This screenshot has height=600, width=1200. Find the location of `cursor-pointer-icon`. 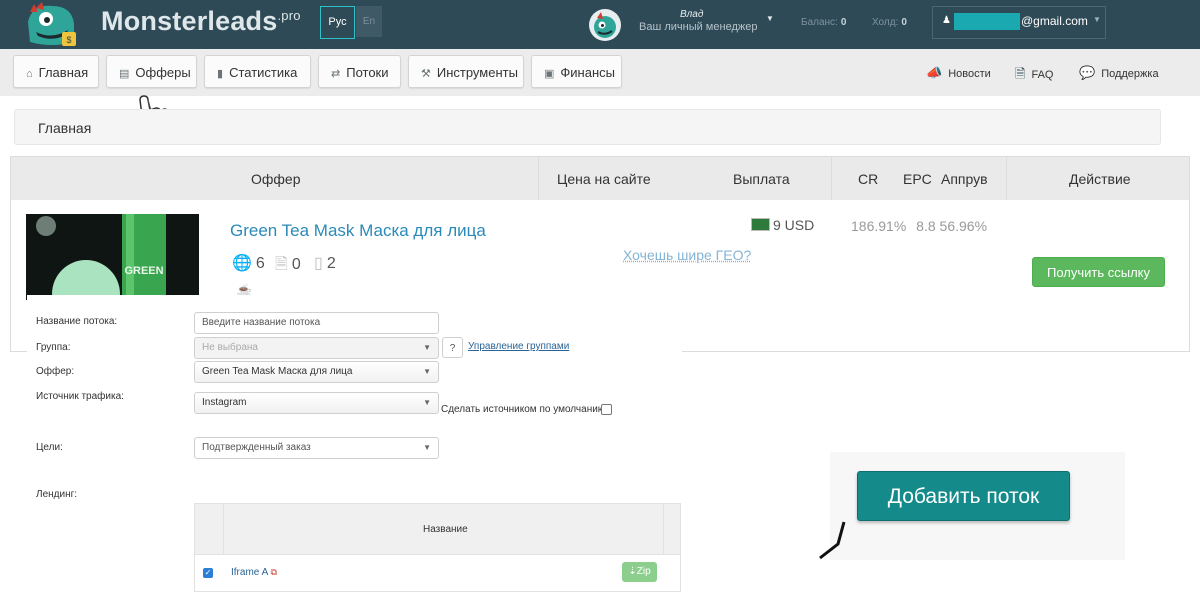

cursor-pointer-icon is located at coordinates (833, 542).